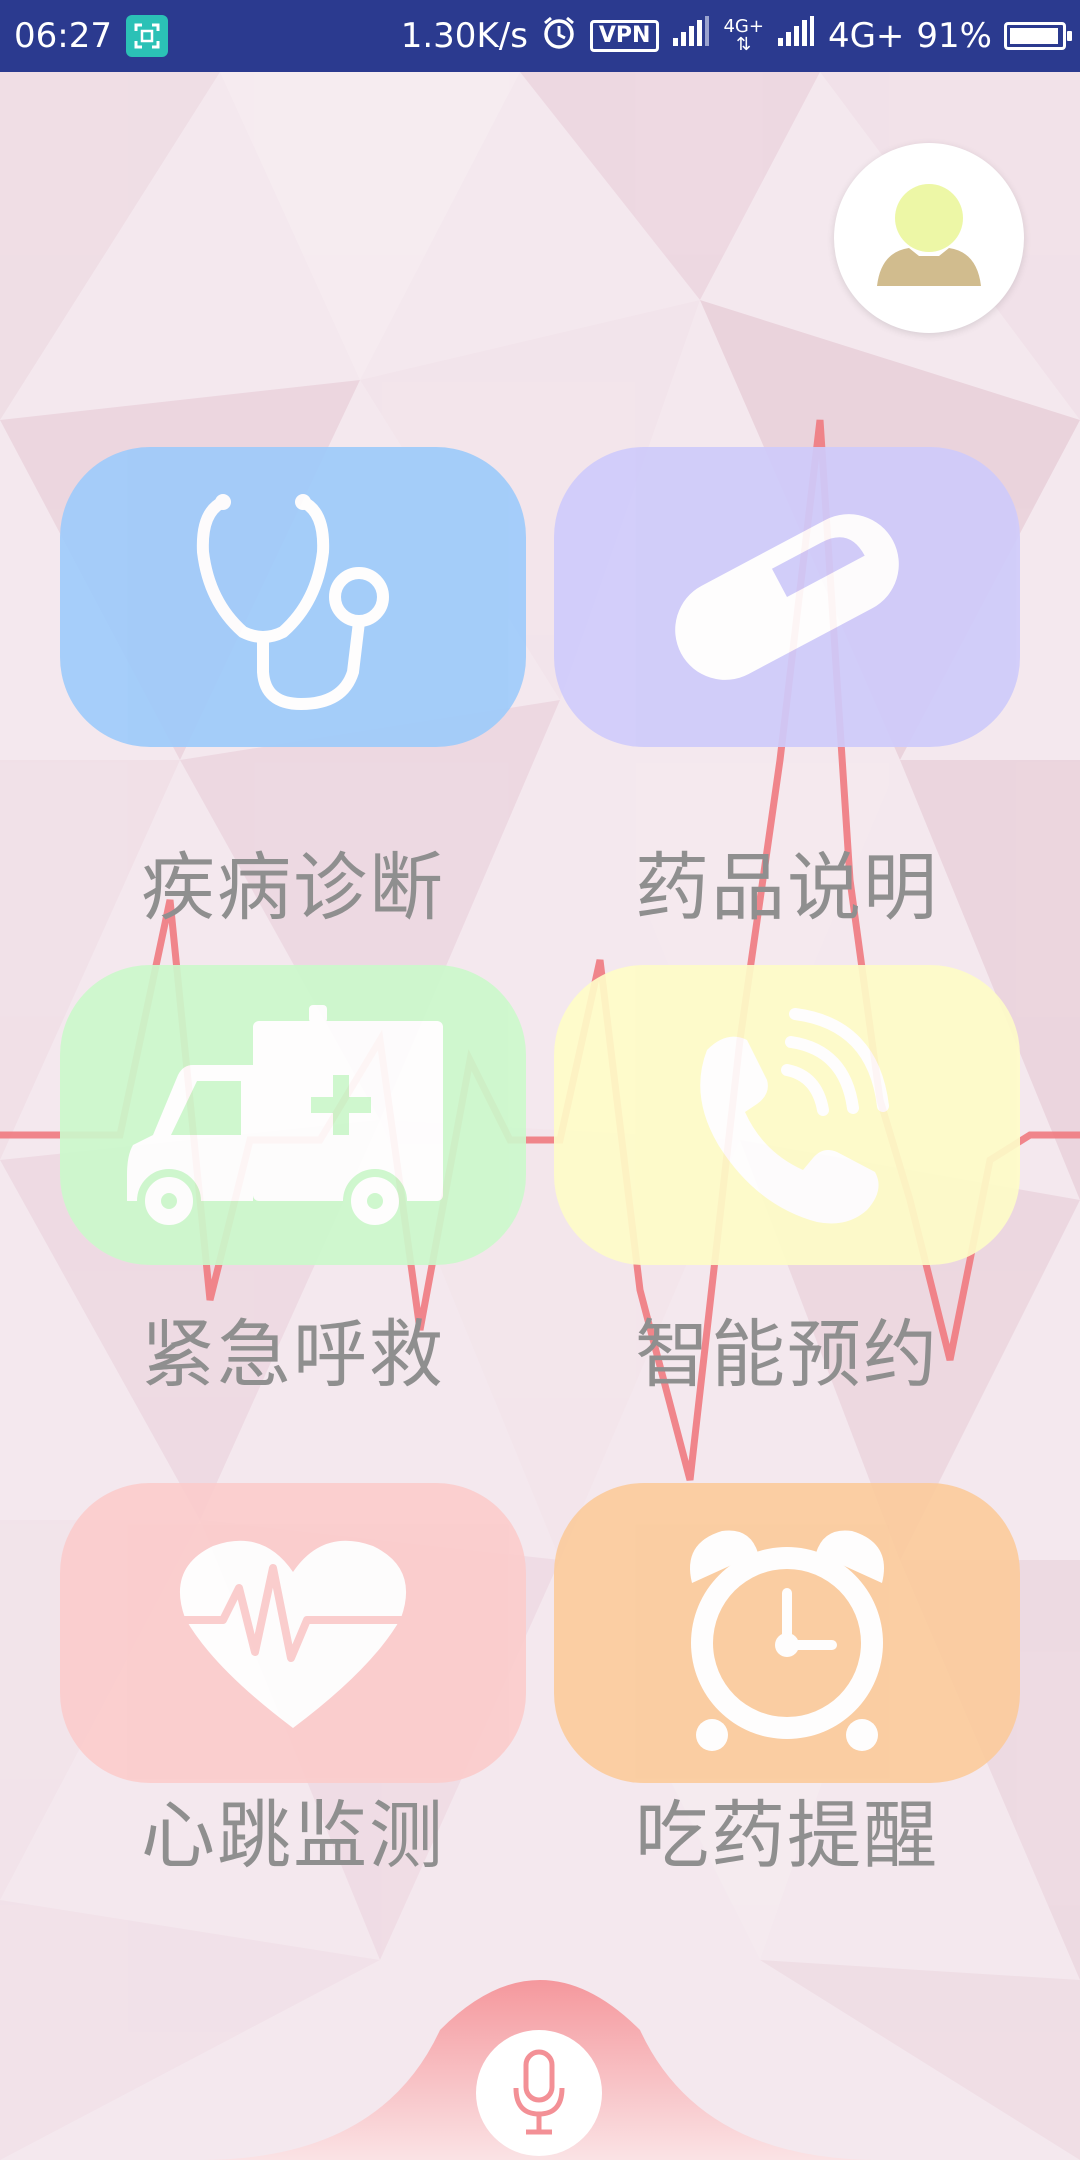  Describe the element at coordinates (691, 36) in the screenshot. I see `signal-strength-icon` at that location.